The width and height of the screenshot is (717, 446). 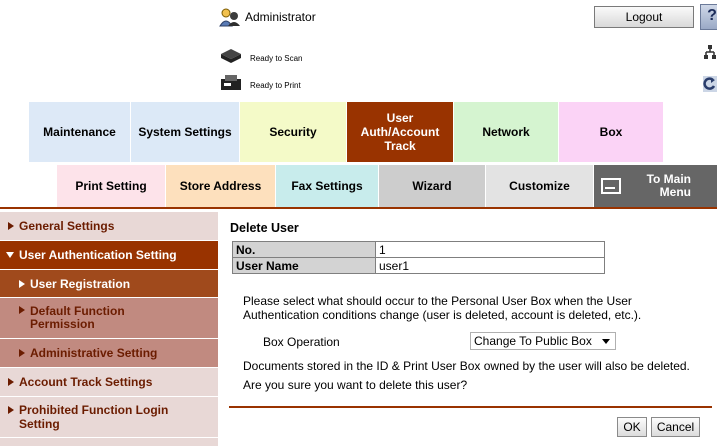 What do you see at coordinates (275, 85) in the screenshot?
I see `print-status: Ready to Print` at bounding box center [275, 85].